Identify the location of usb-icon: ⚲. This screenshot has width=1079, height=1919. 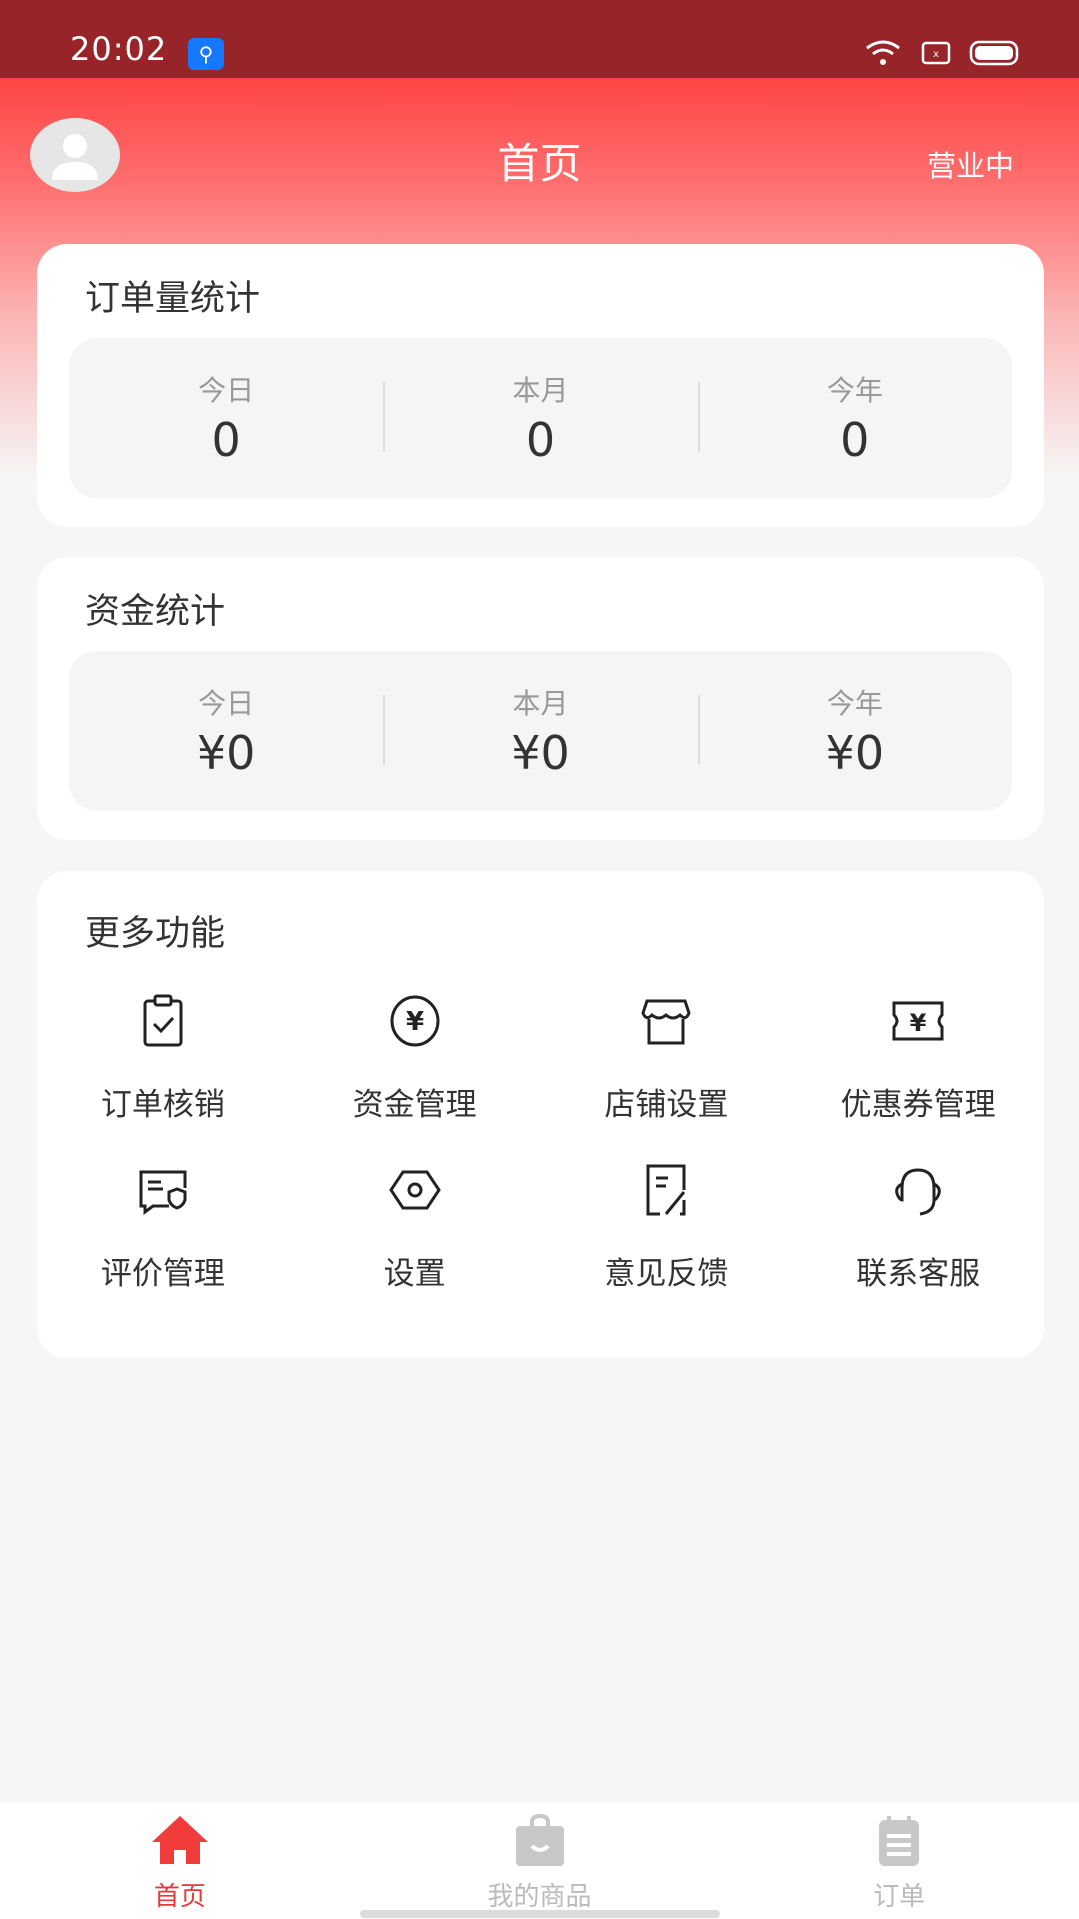
(206, 54).